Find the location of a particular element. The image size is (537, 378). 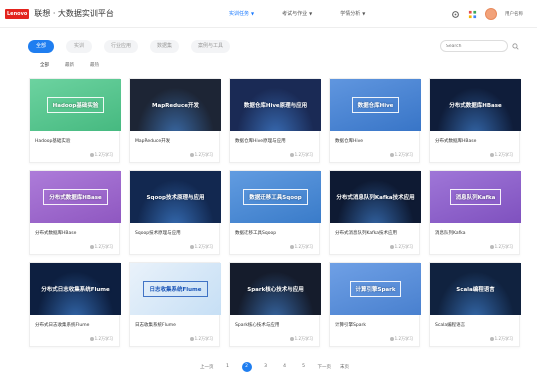

course-title: 数据仓库Hive is located at coordinates (377, 141).